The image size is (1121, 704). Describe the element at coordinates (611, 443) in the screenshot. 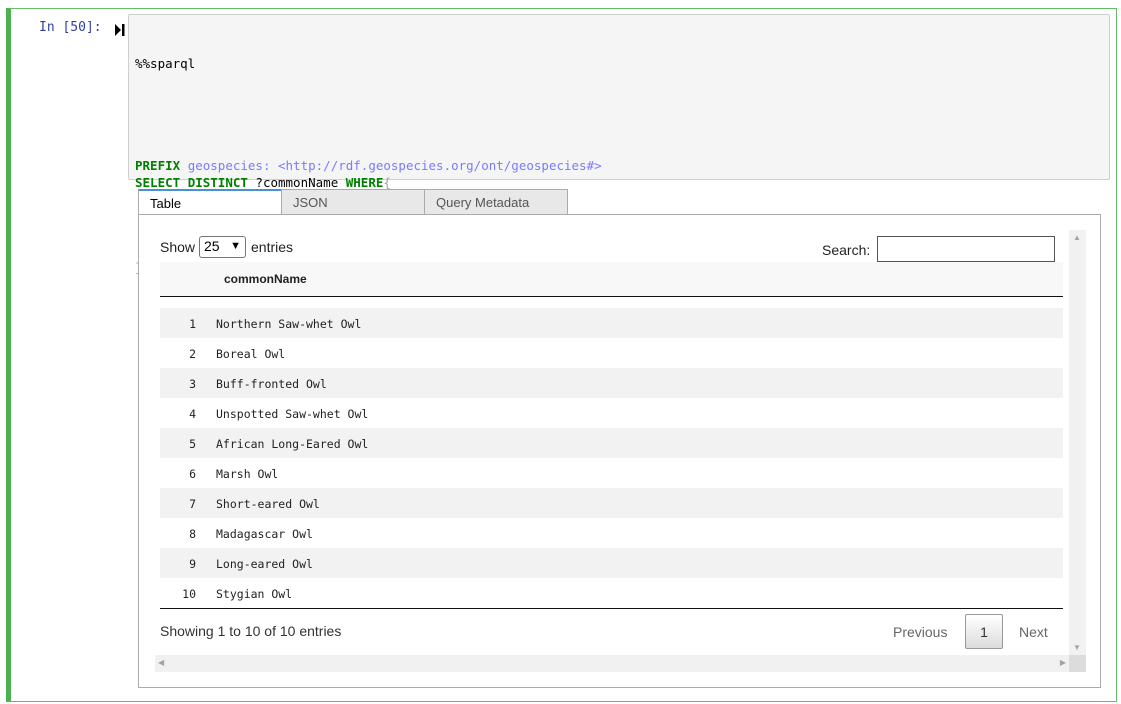

I see `table-row: 5 African Long-Eared Owl` at that location.